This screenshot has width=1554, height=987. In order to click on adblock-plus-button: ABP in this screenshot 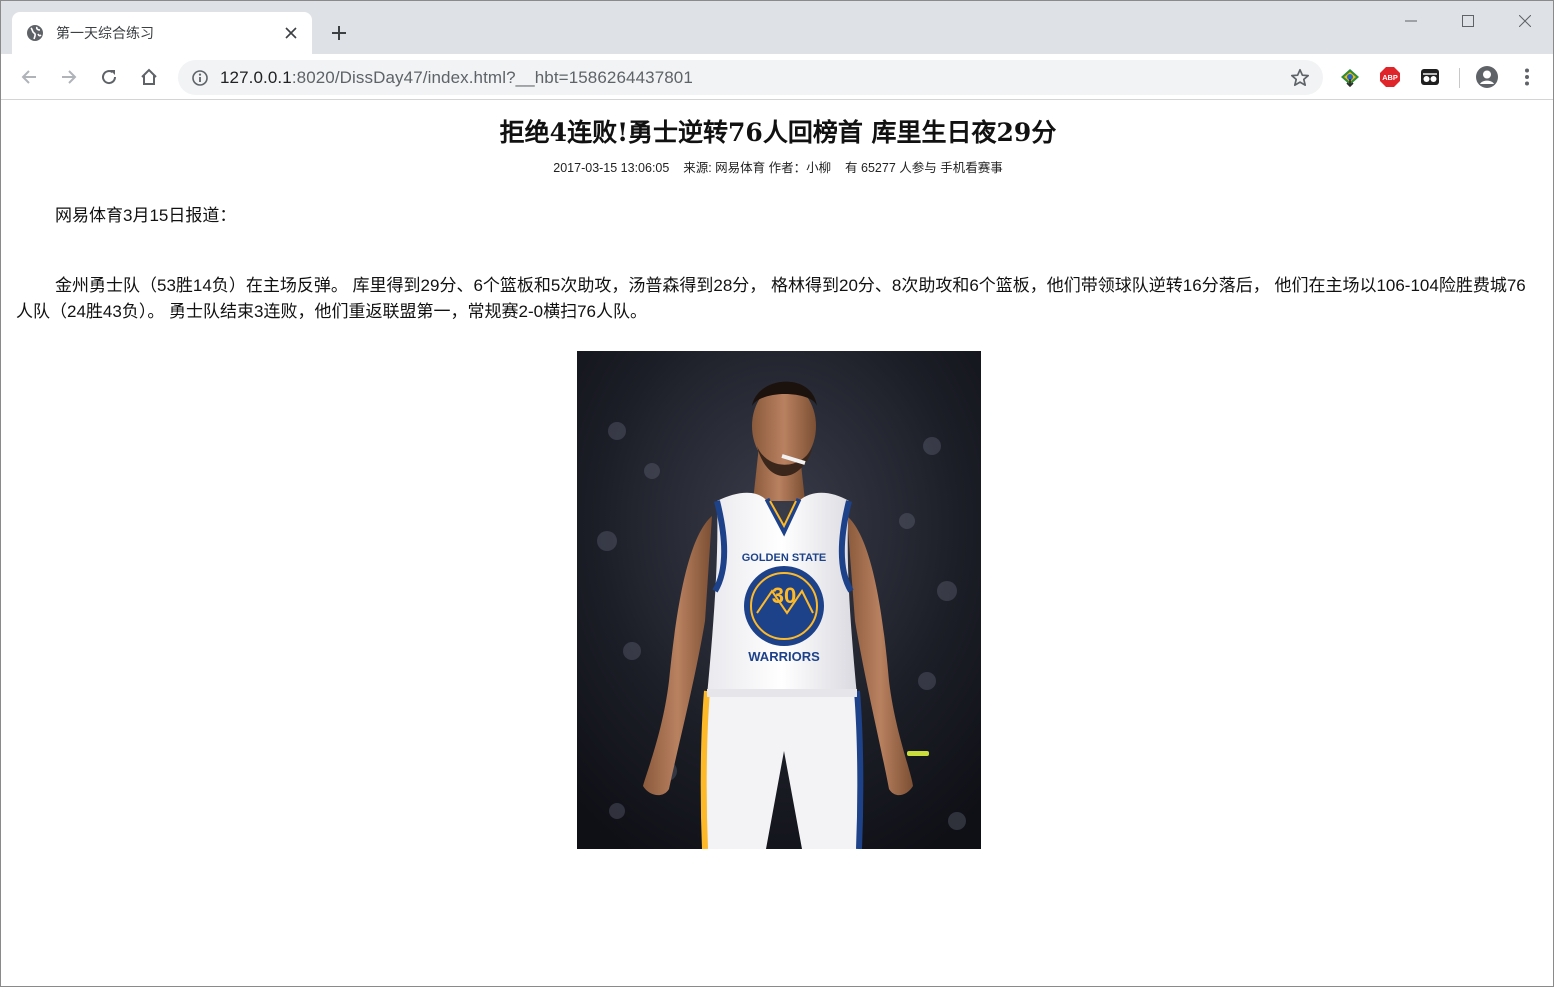, I will do `click(1390, 77)`.